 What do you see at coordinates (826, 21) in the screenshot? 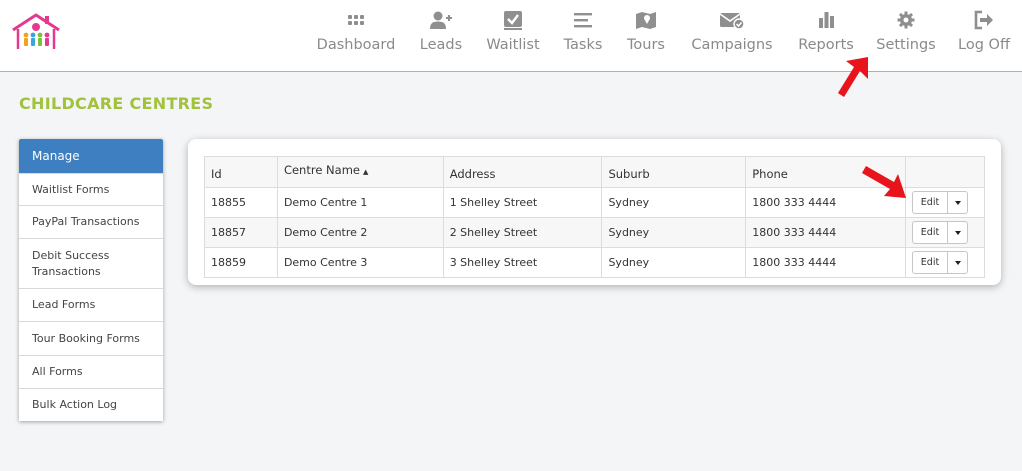
I see `bar-chart-icon` at bounding box center [826, 21].